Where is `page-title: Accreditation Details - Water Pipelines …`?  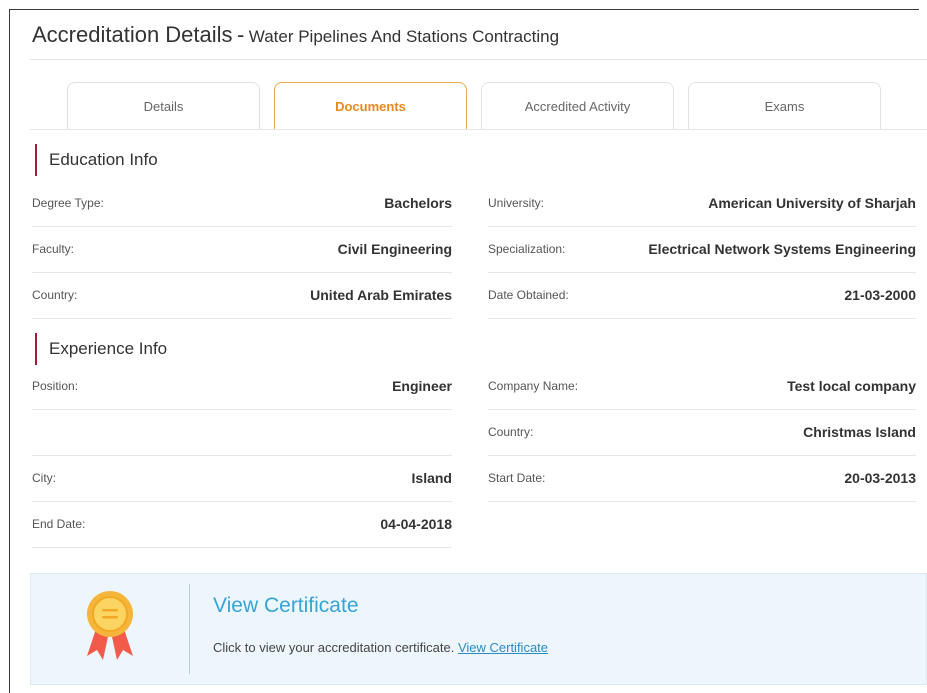 page-title: Accreditation Details - Water Pipelines … is located at coordinates (295, 39).